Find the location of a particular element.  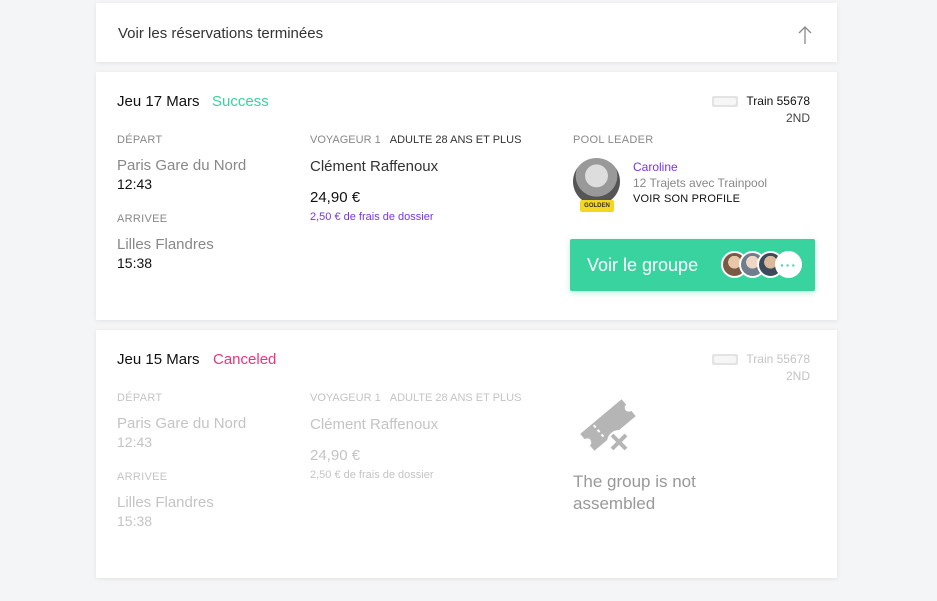

finished-bookings-label: Voir les réservations terminées is located at coordinates (221, 33).